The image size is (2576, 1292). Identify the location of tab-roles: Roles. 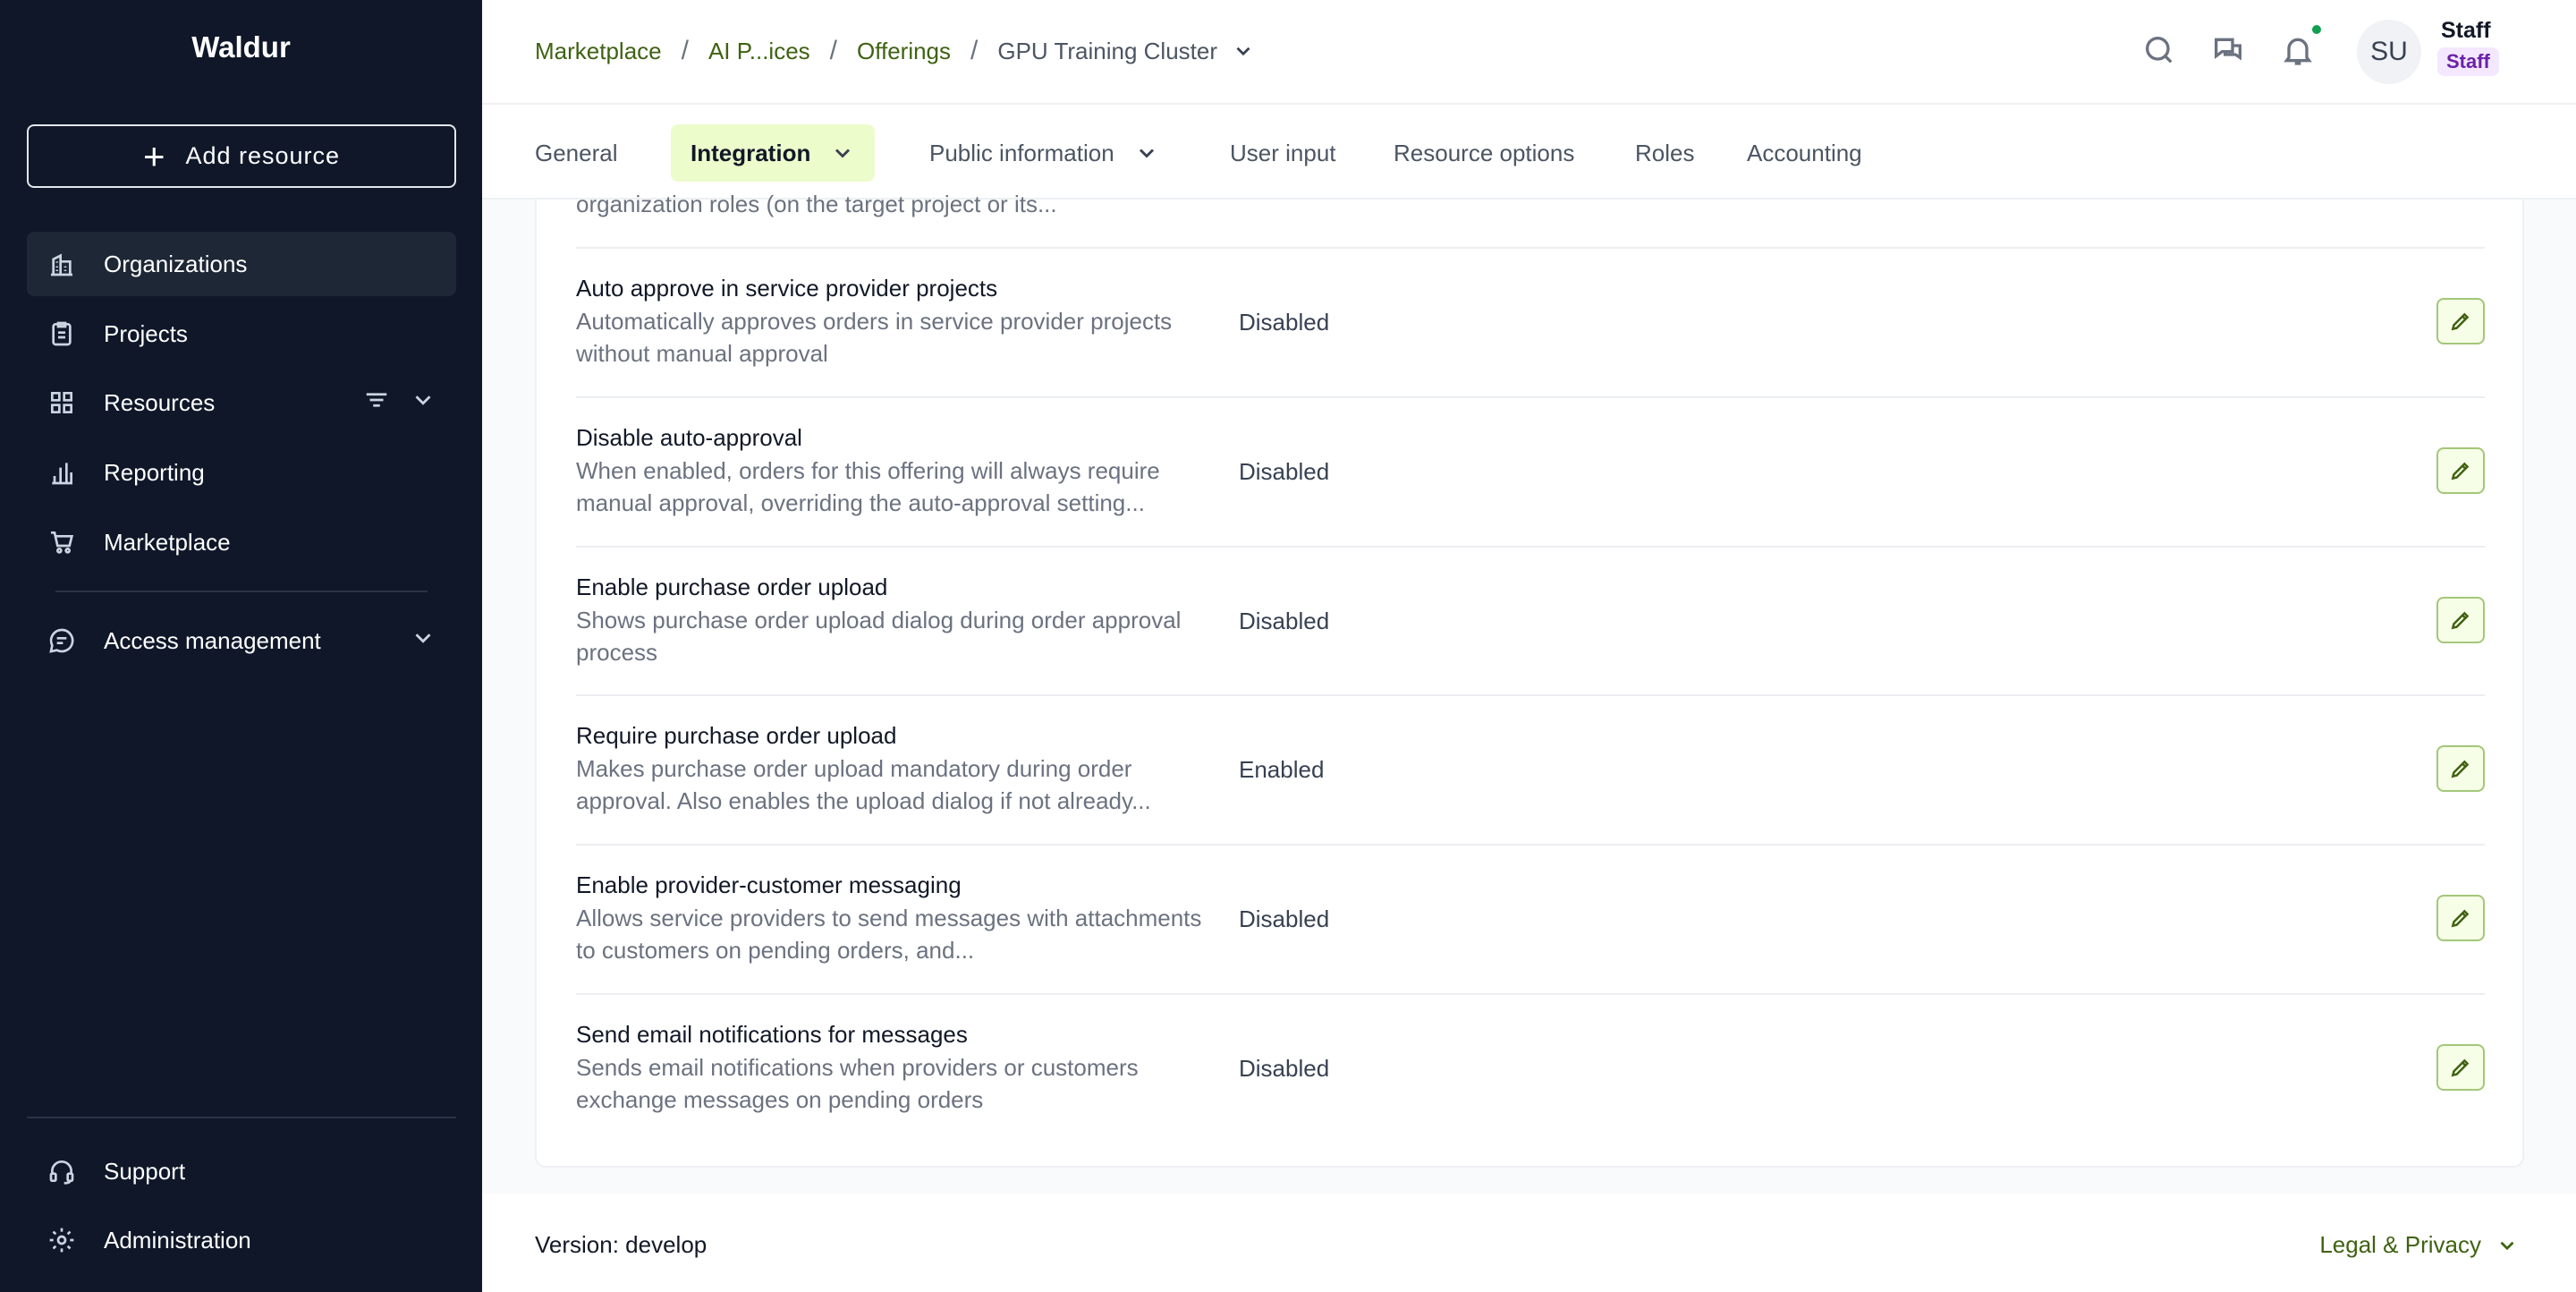
(1664, 153).